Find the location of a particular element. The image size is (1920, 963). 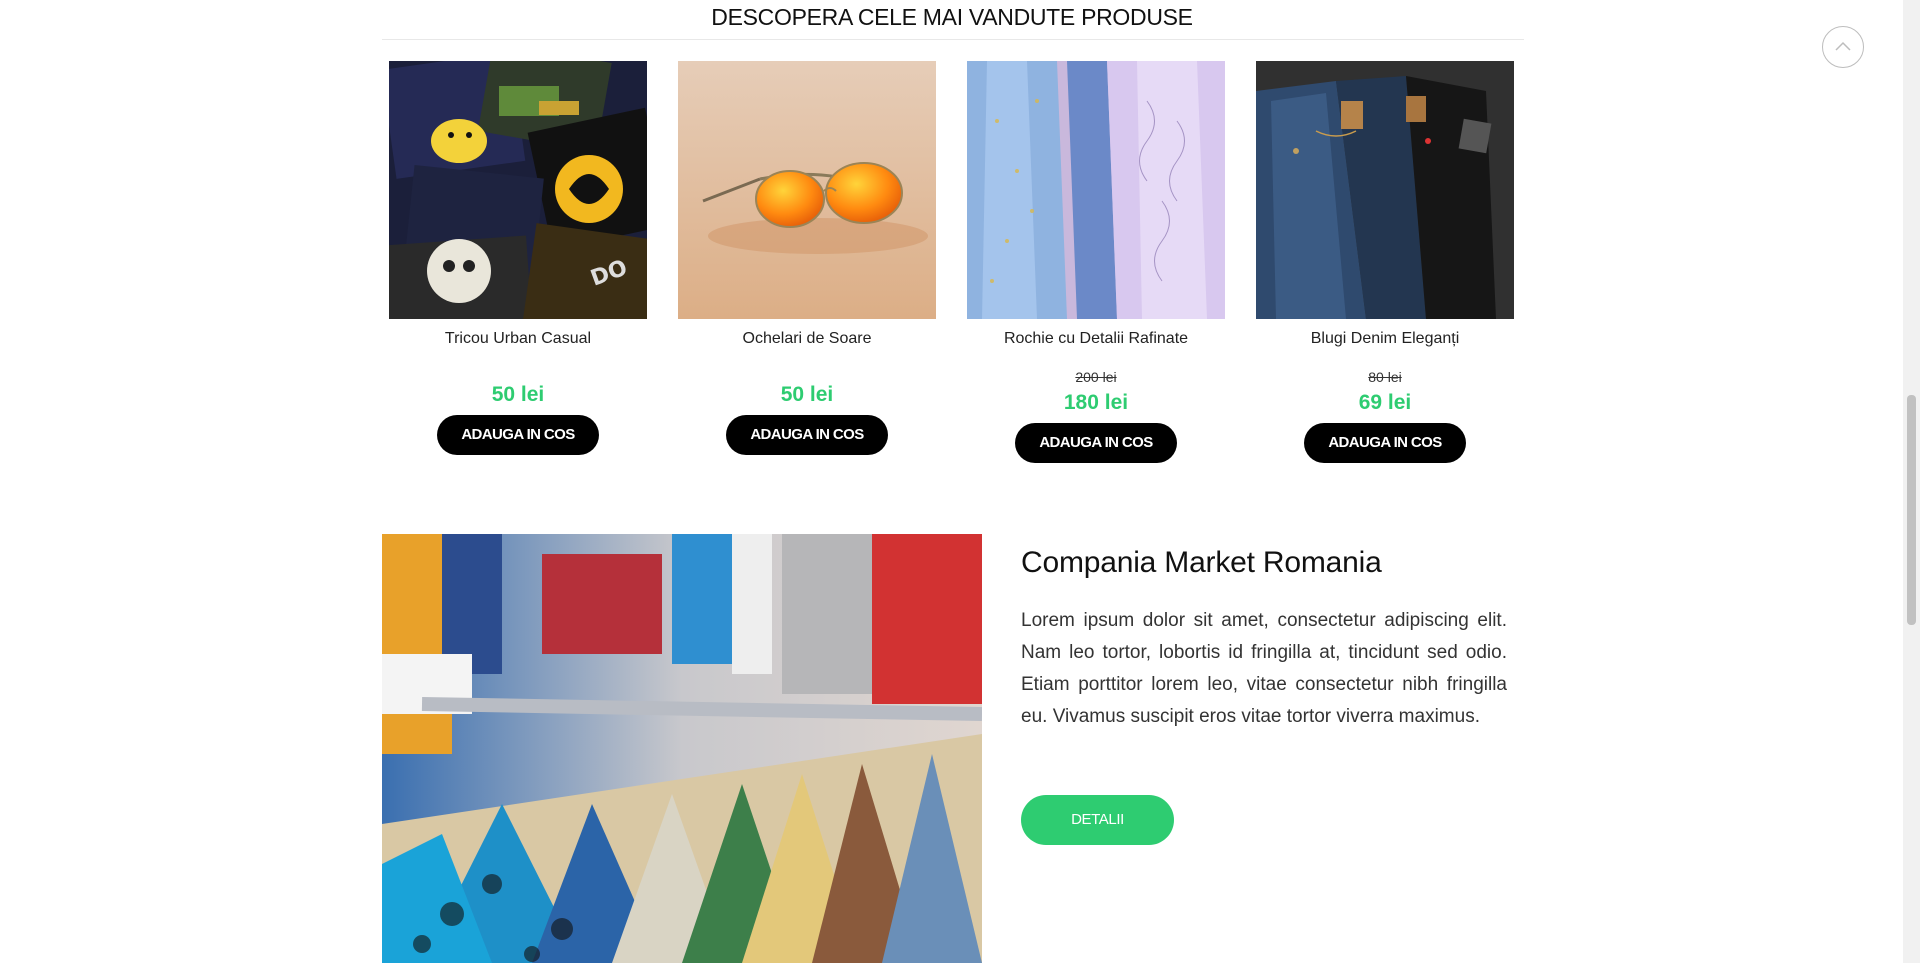

product-price: 180 lei is located at coordinates (1096, 402).